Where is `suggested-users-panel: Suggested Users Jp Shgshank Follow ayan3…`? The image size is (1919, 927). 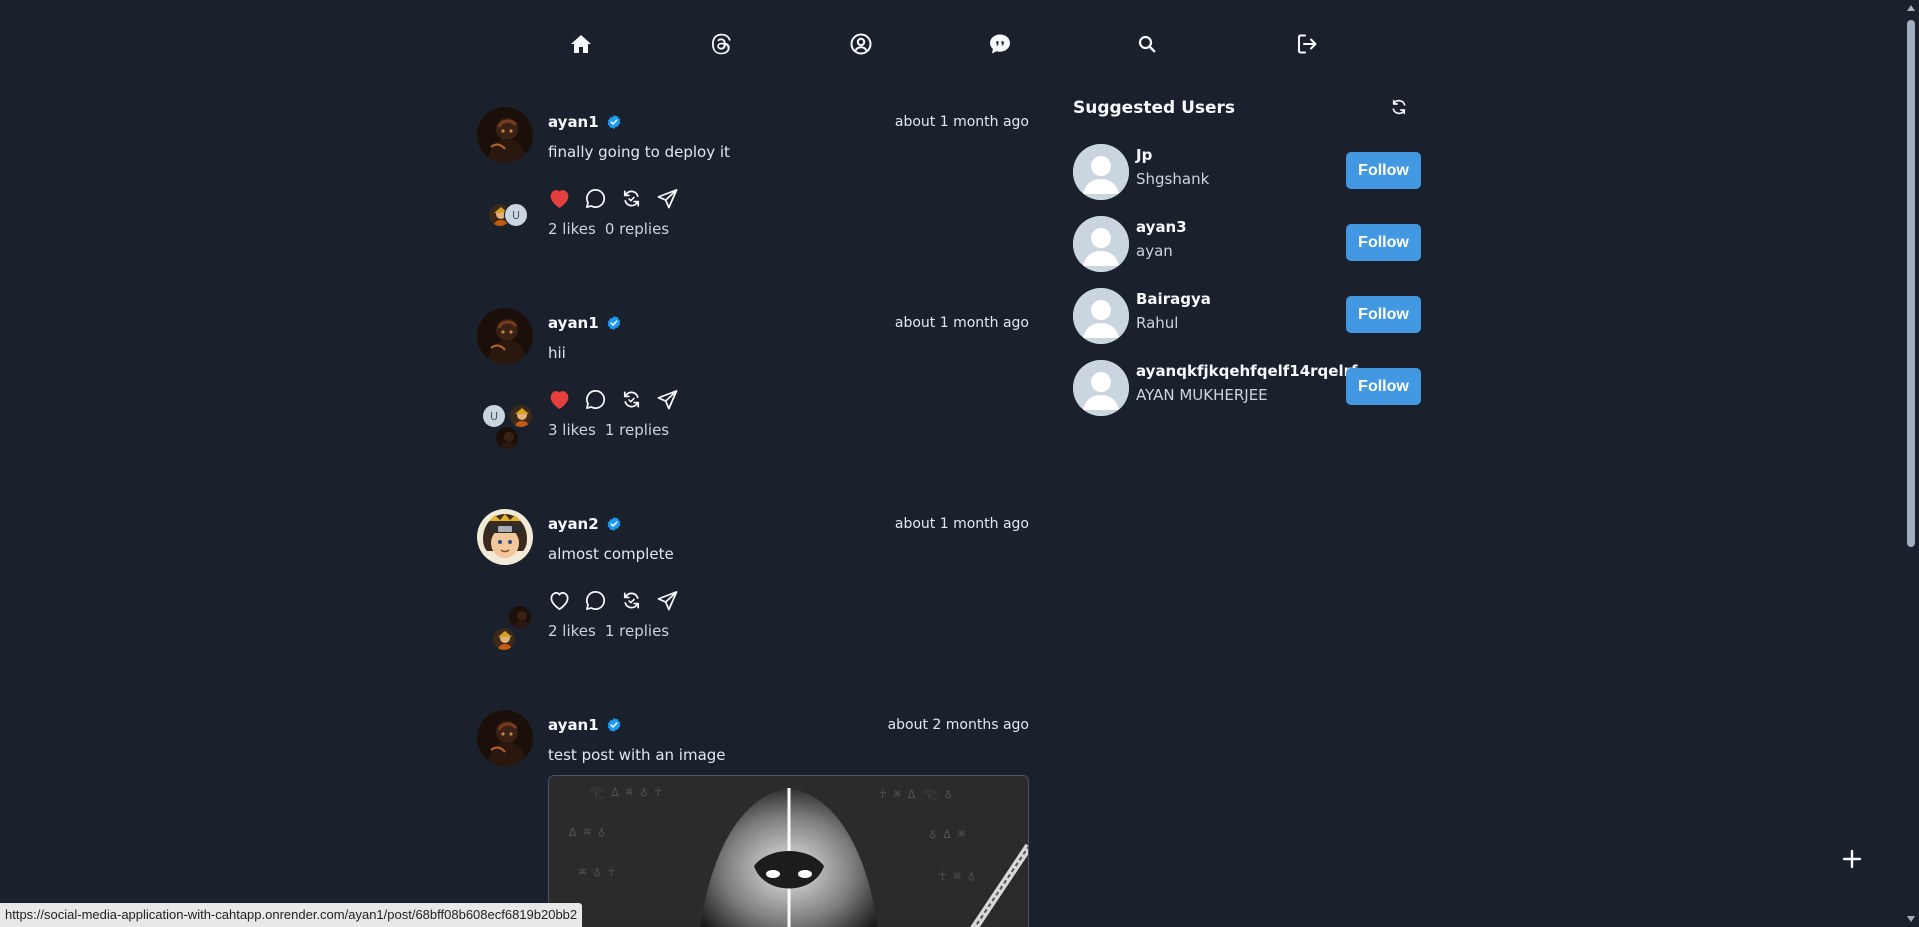 suggested-users-panel: Suggested Users Jp Shgshank Follow ayan3… is located at coordinates (1248, 264).